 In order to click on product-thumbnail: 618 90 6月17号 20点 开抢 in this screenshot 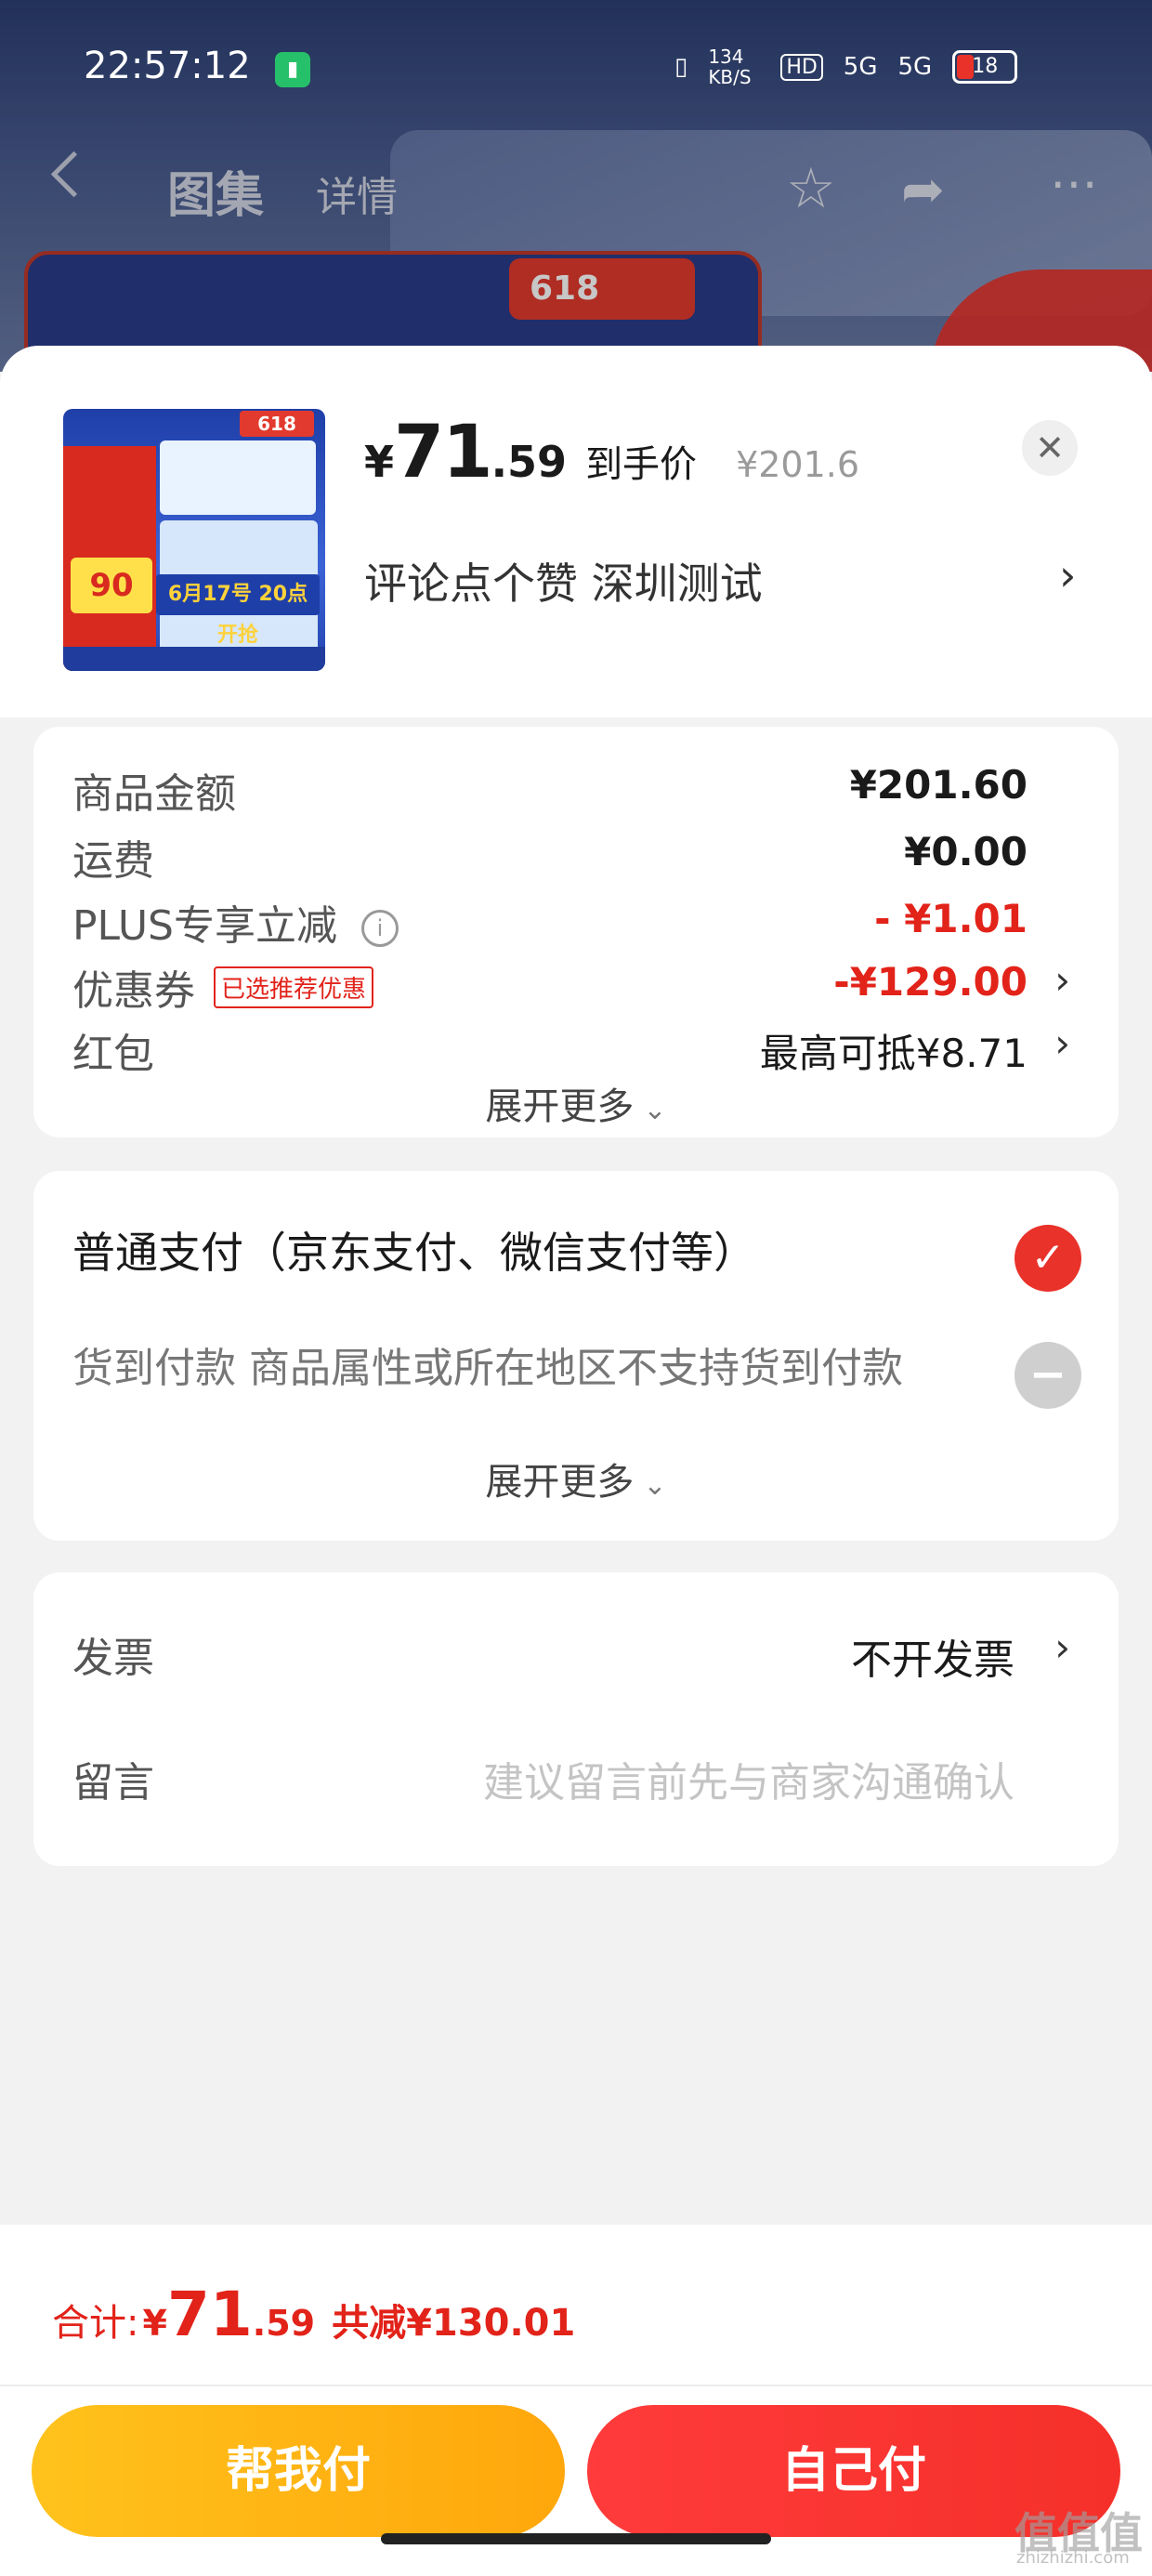, I will do `click(194, 540)`.